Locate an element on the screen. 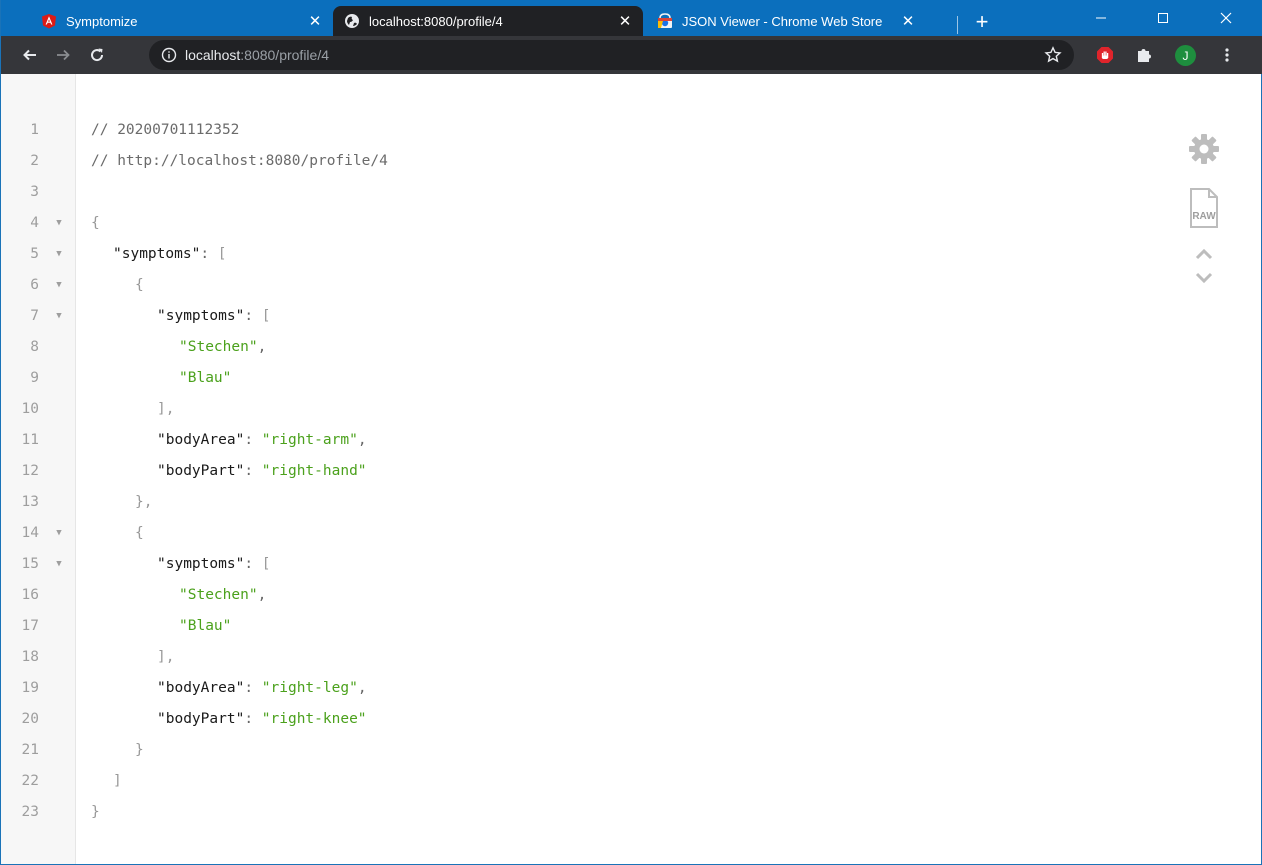  reload-icon is located at coordinates (97, 55).